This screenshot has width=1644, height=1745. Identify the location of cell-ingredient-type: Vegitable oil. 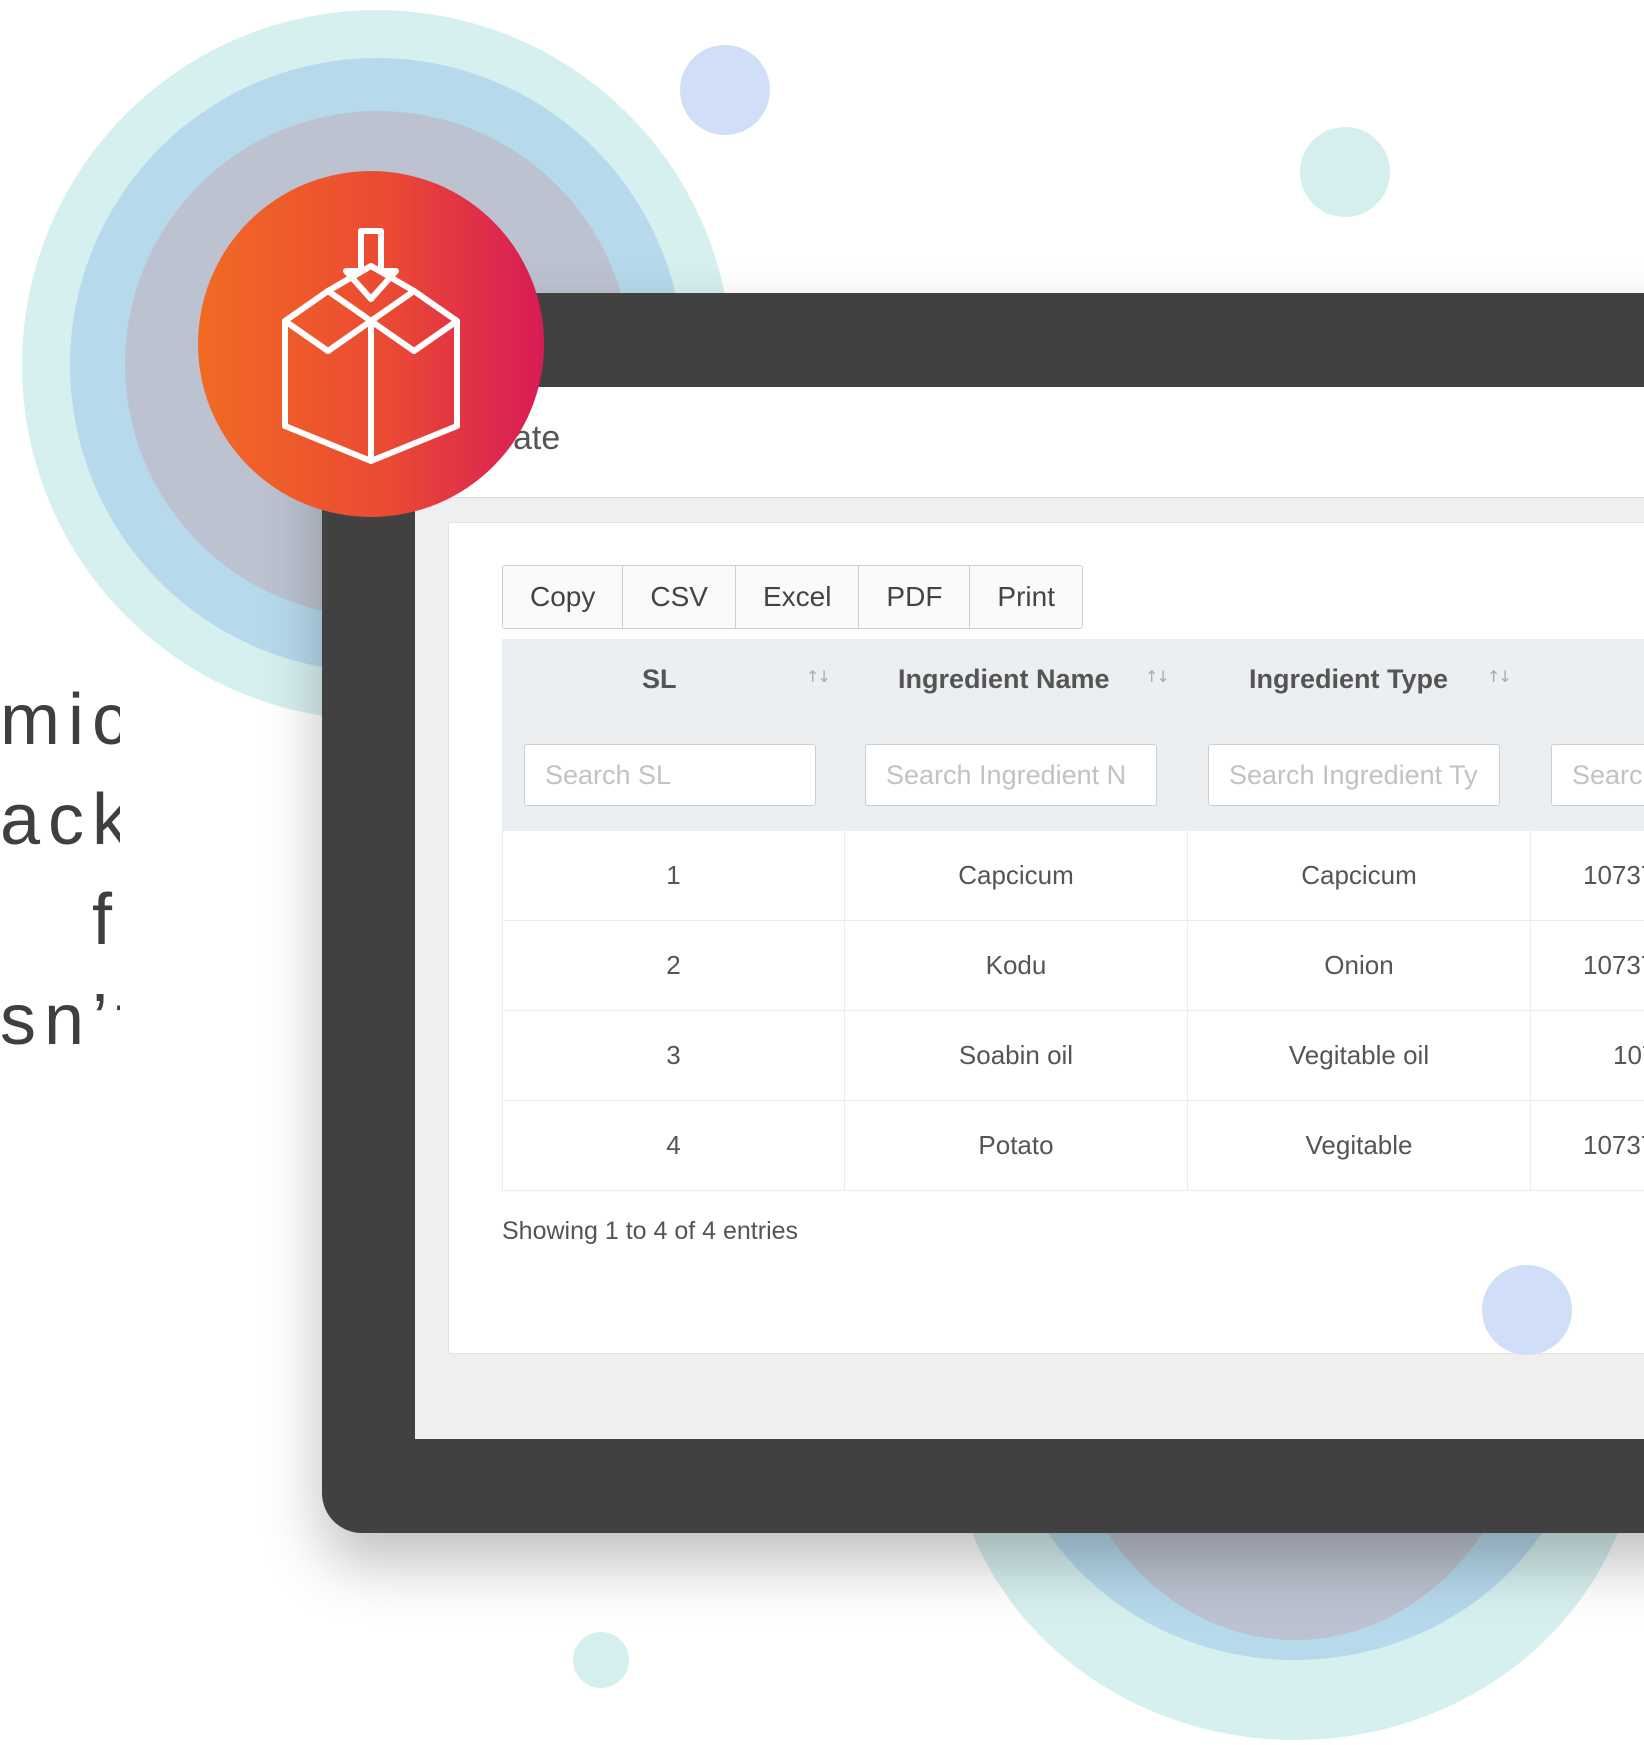
(1358, 1055).